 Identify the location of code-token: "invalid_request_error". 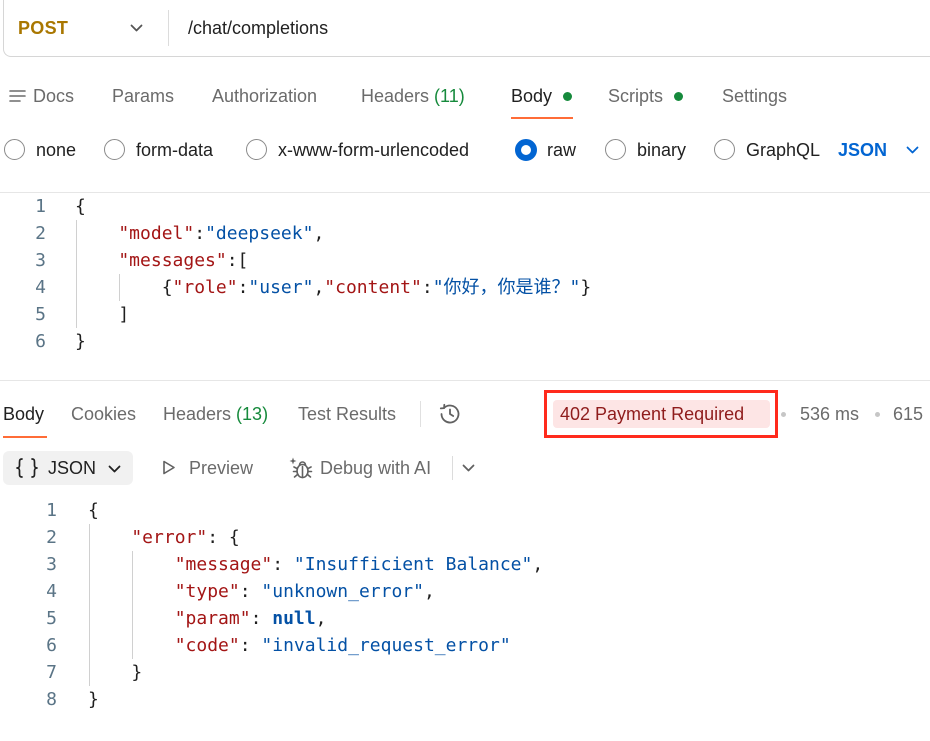
(386, 645).